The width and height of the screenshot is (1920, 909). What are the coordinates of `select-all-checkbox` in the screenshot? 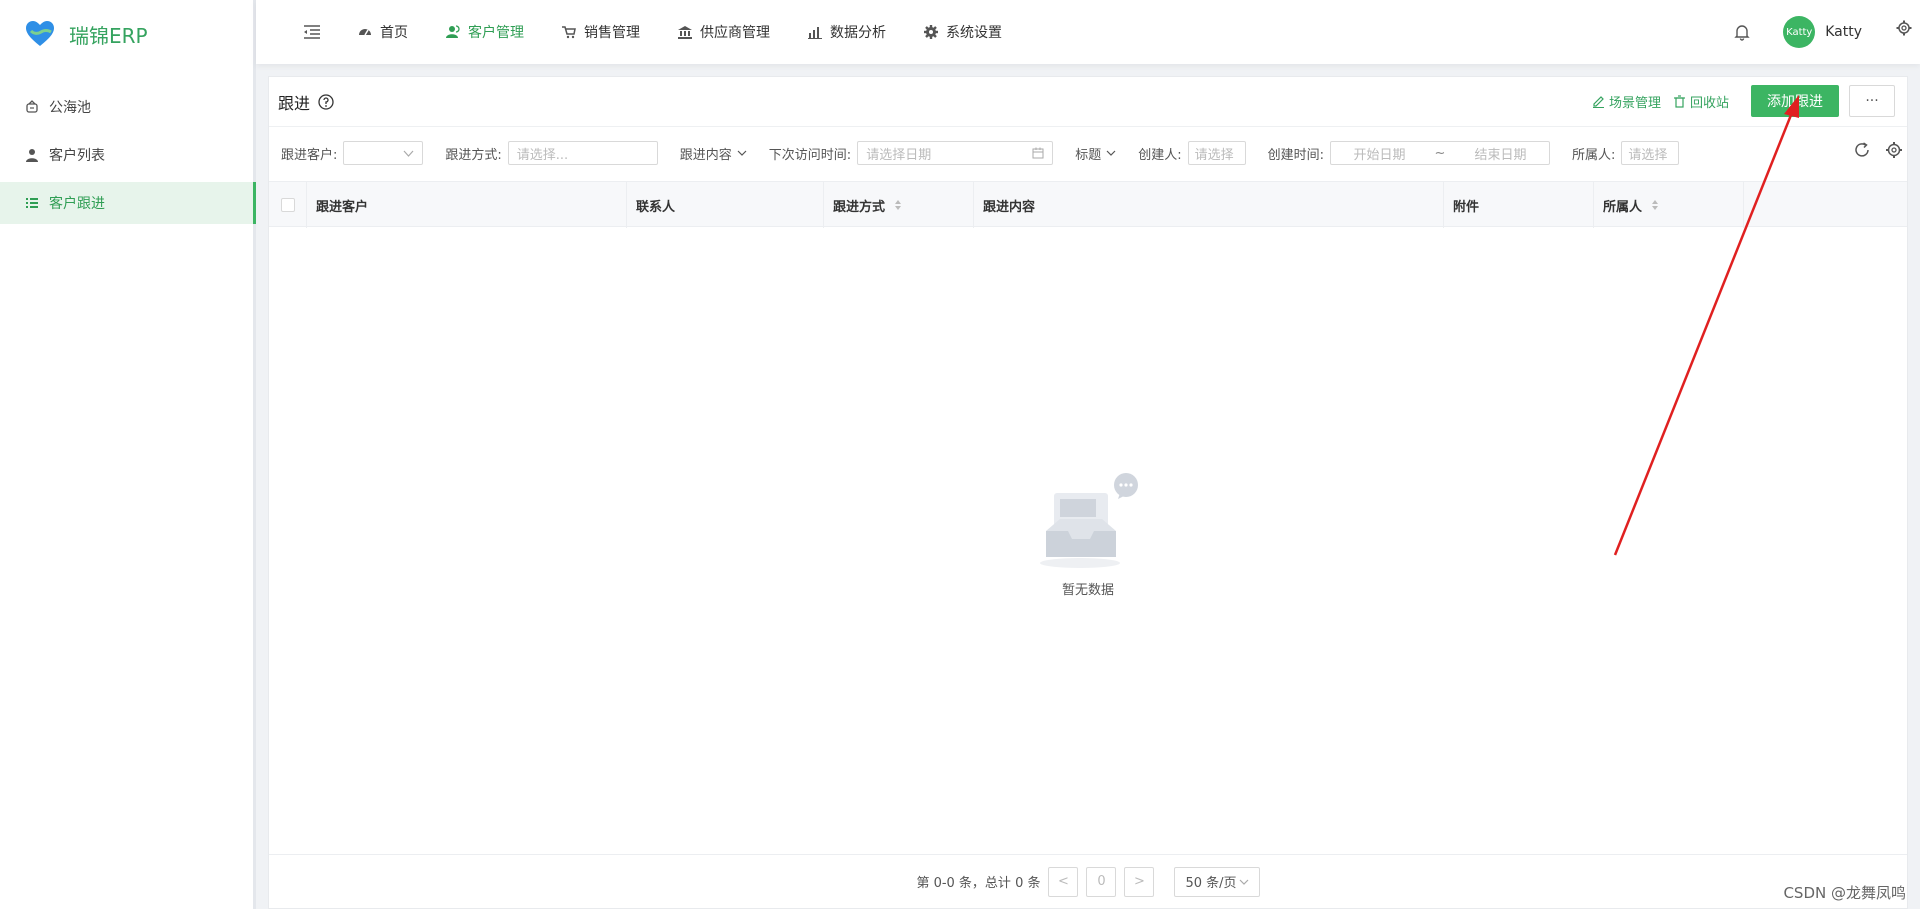 It's located at (287, 205).